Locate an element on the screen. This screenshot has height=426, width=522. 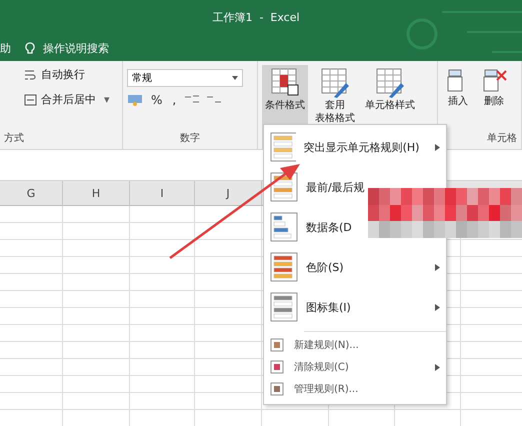
menu-item: 最前/最后规 is located at coordinates (335, 187).